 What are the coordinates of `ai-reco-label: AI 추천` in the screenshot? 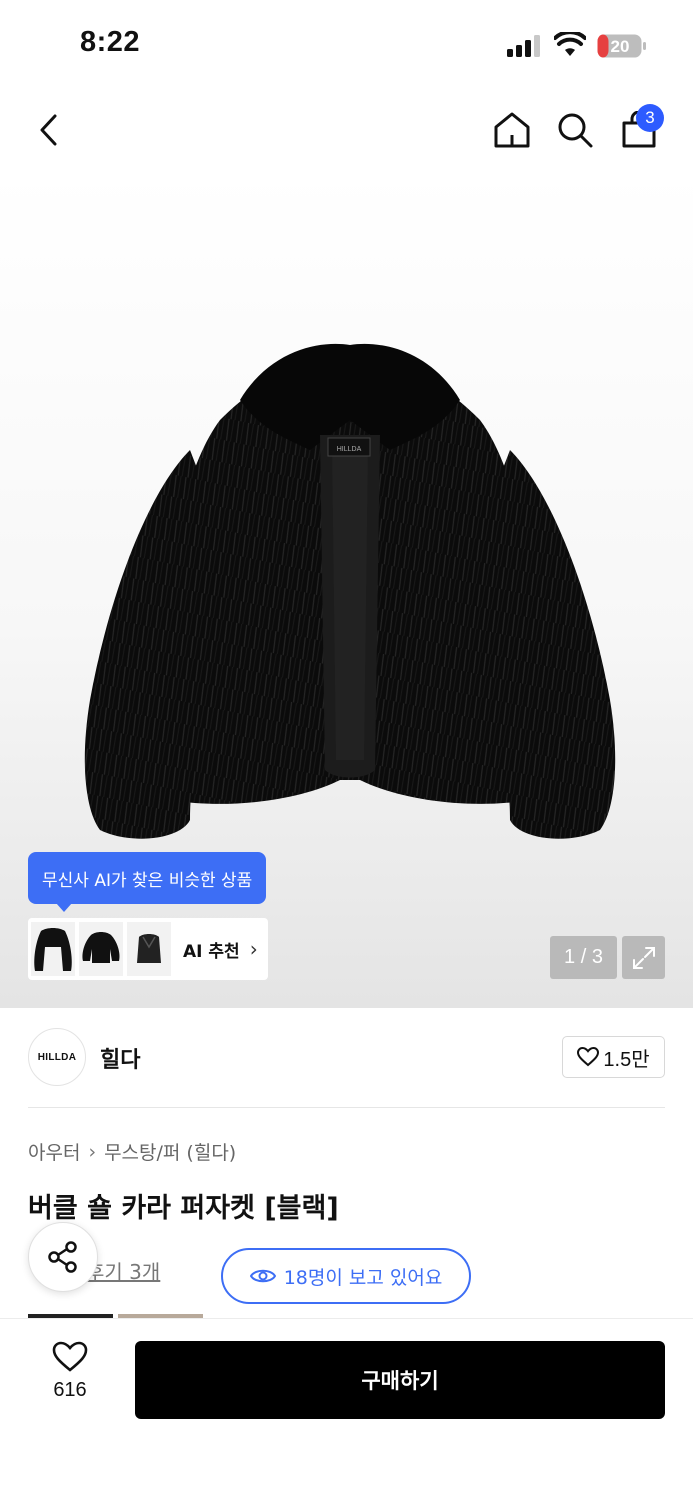 It's located at (211, 951).